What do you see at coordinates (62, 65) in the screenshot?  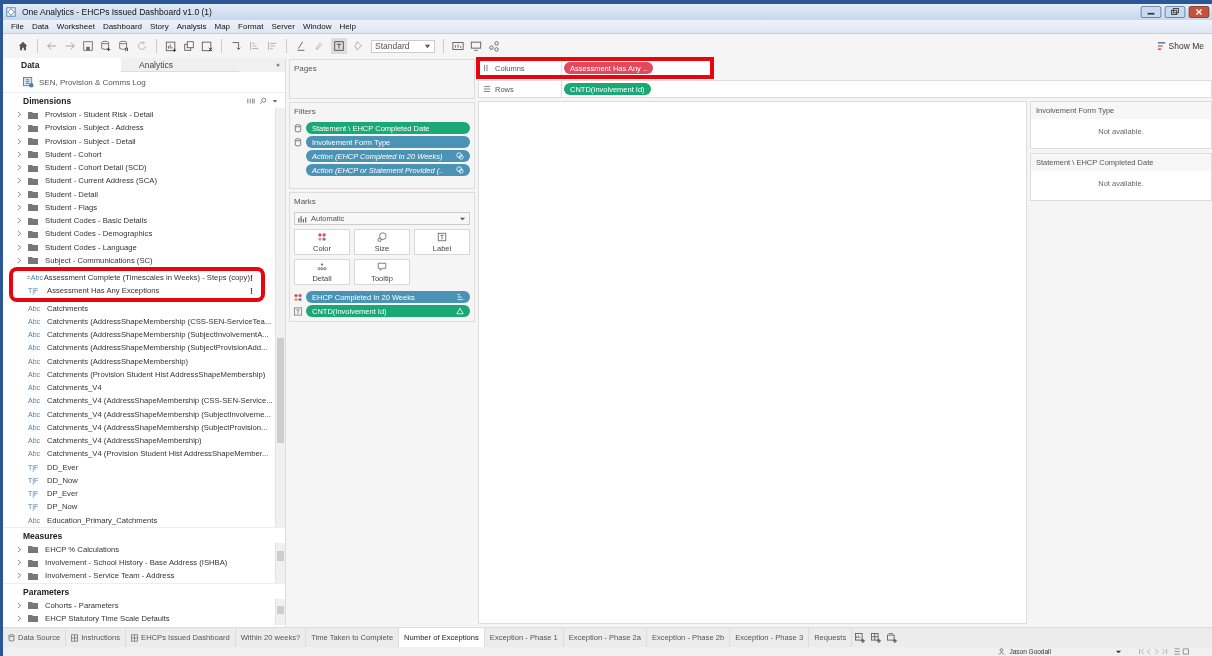 I see `pane-tab: Data` at bounding box center [62, 65].